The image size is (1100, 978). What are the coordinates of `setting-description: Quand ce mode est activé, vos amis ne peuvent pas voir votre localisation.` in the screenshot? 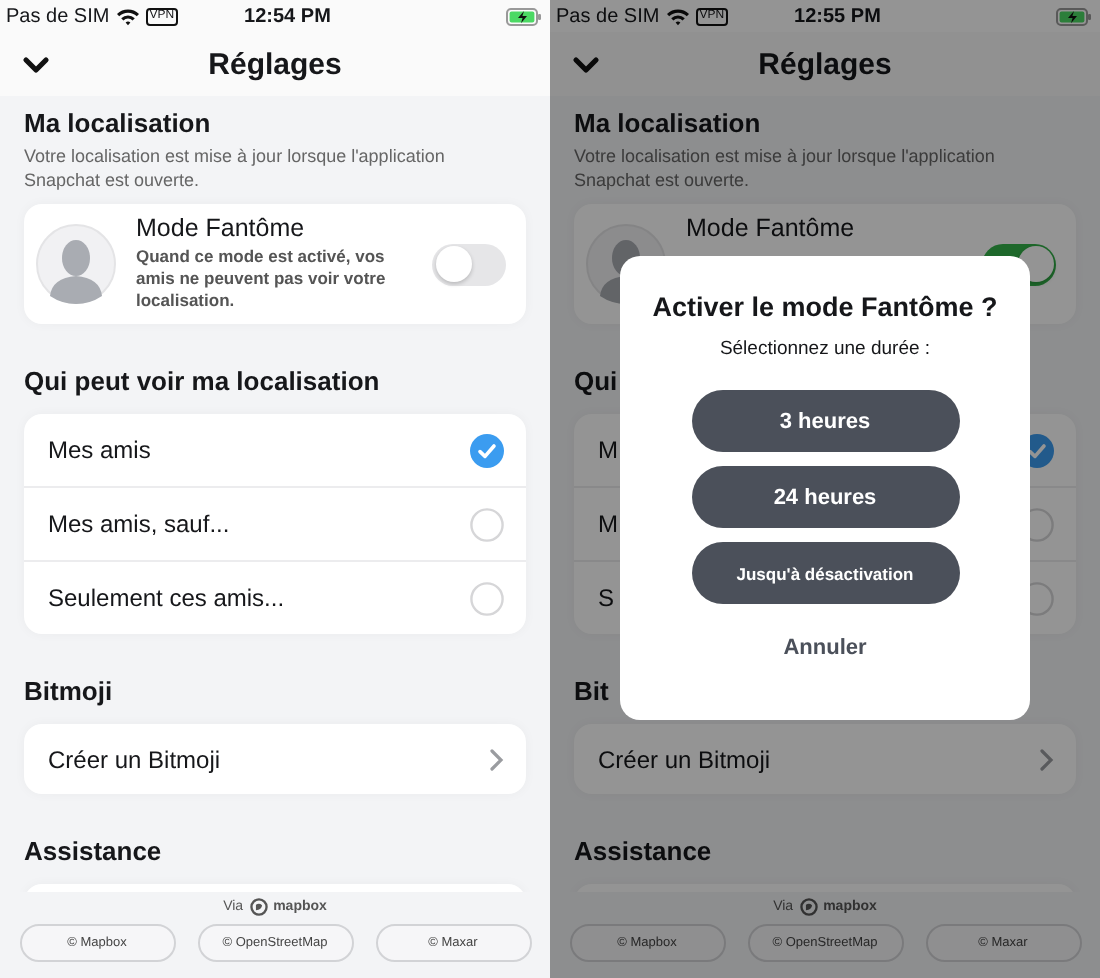 It's located at (261, 279).